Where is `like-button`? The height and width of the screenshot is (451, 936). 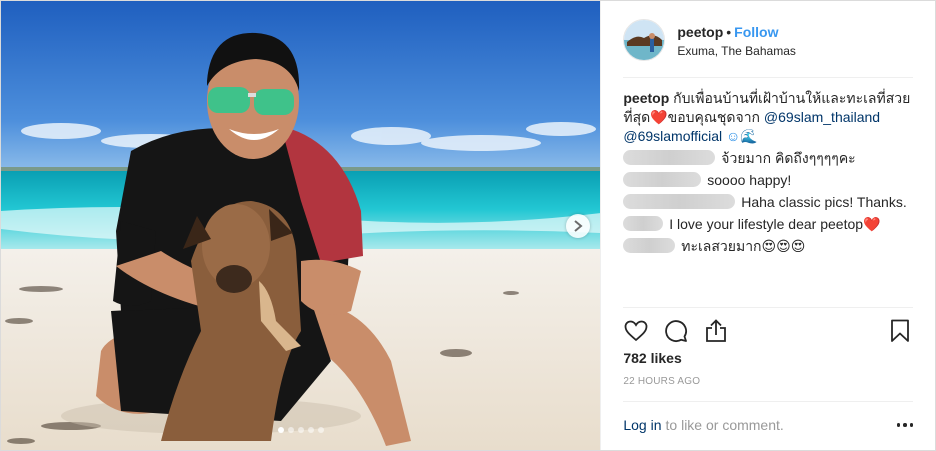
like-button is located at coordinates (636, 331).